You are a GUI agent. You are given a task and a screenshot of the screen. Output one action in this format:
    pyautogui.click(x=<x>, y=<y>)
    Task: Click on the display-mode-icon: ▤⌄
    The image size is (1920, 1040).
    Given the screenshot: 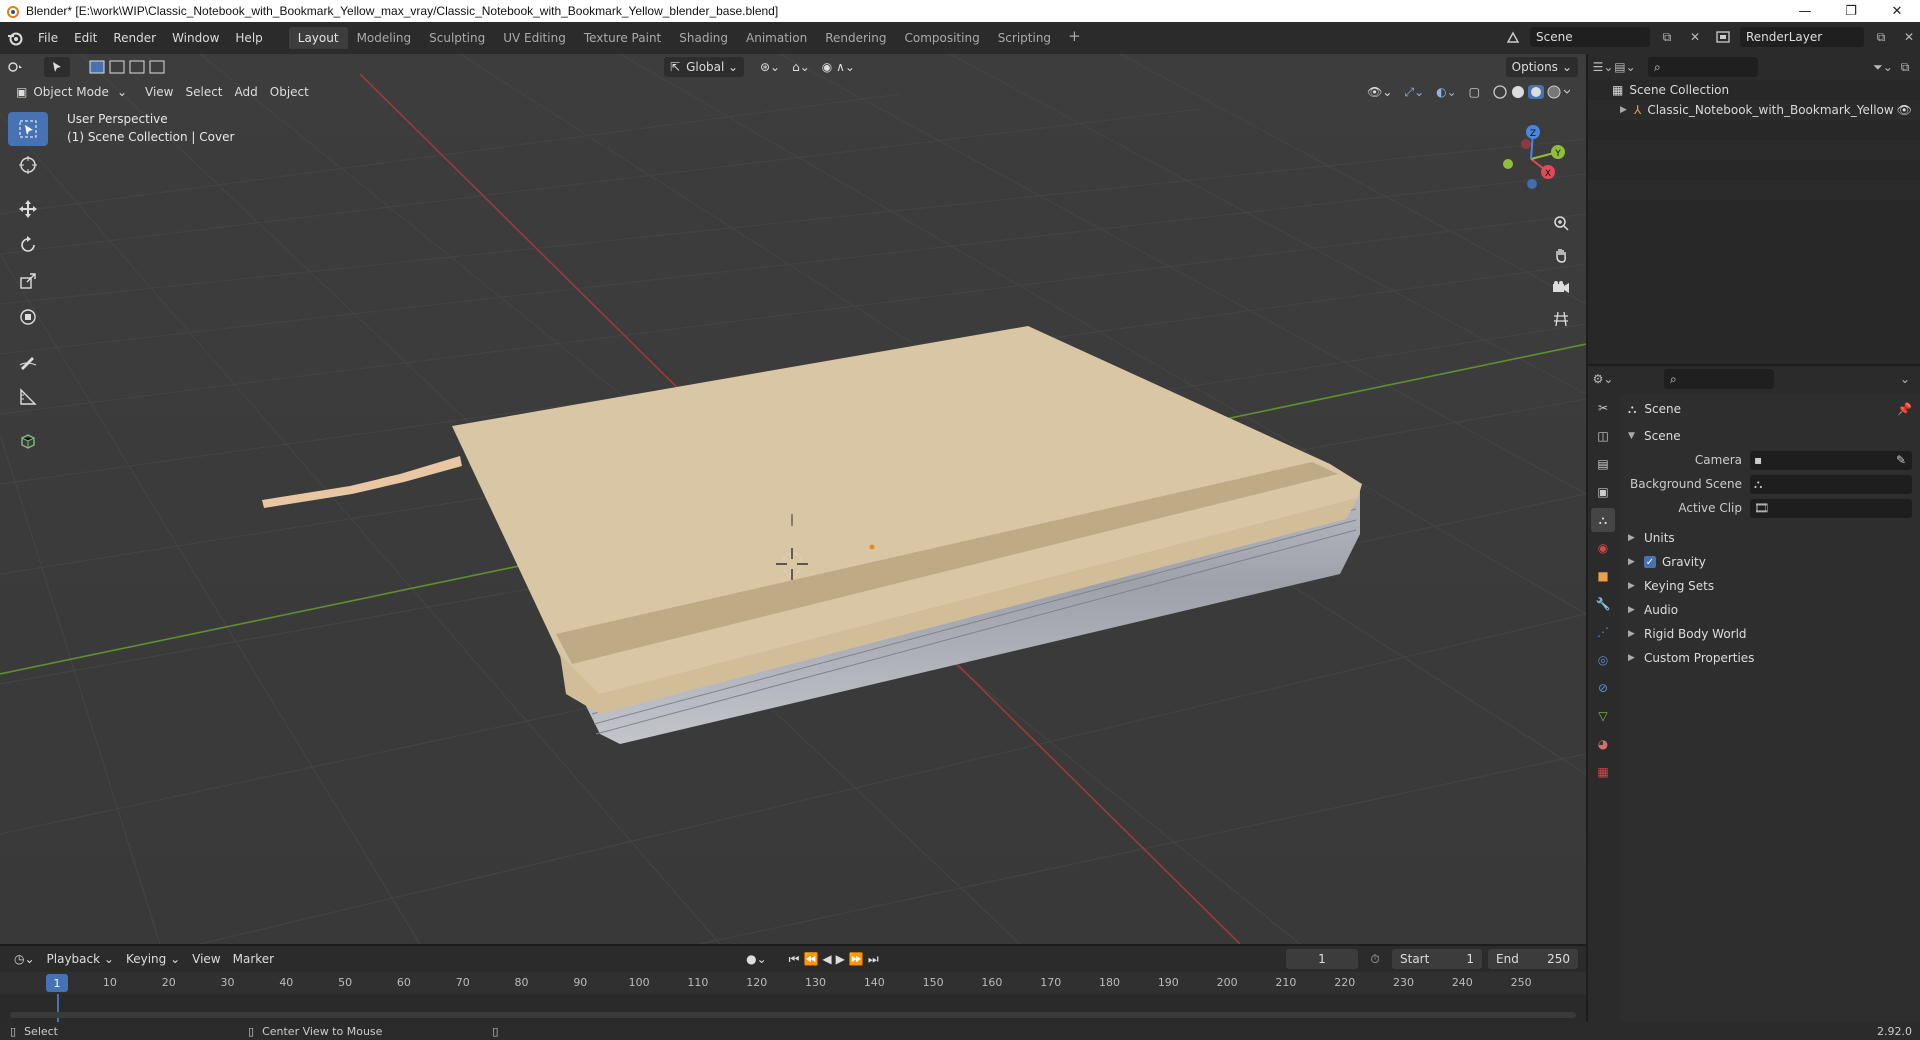 What is the action you would take?
    pyautogui.click(x=1625, y=67)
    